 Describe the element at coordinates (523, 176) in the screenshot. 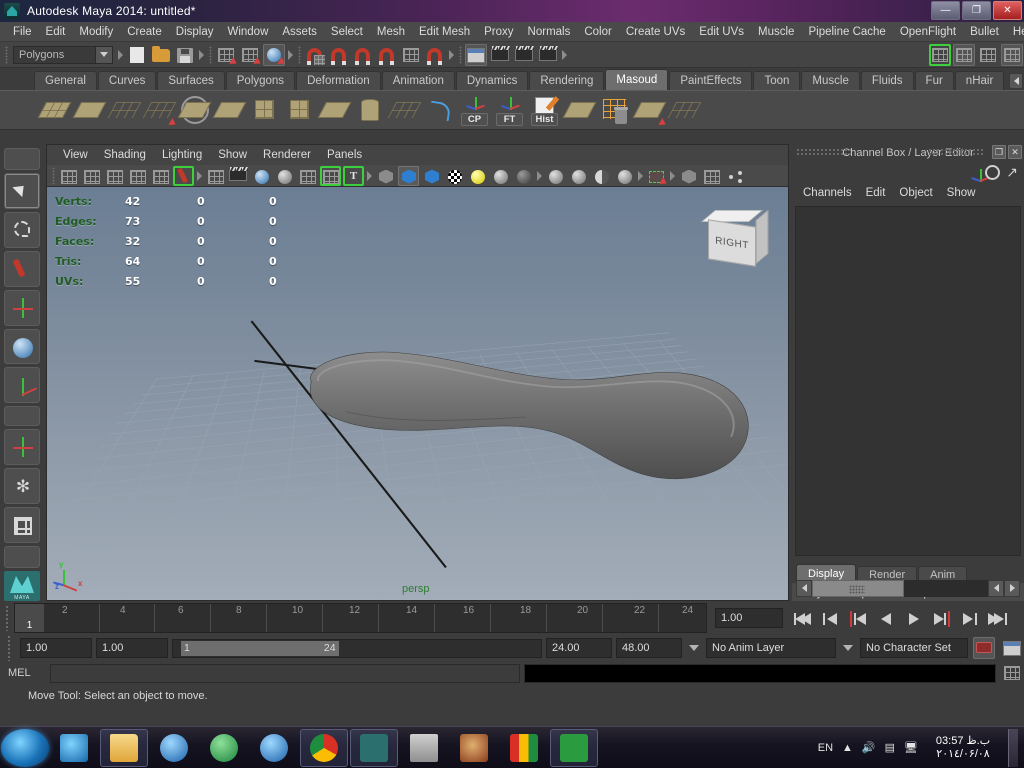

I see `shadows-icon` at that location.